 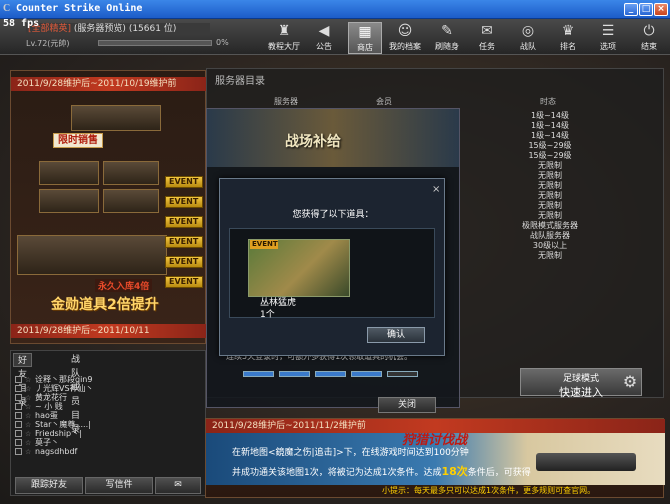 I want to click on mailbox-button: ✉, so click(x=178, y=485).